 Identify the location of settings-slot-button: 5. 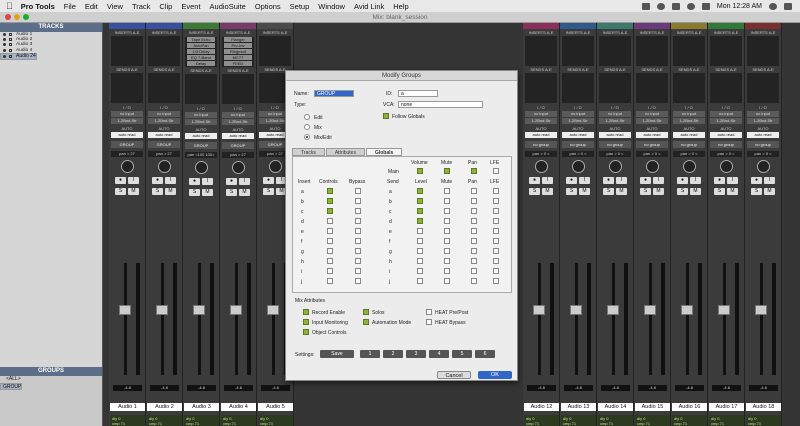
(462, 354).